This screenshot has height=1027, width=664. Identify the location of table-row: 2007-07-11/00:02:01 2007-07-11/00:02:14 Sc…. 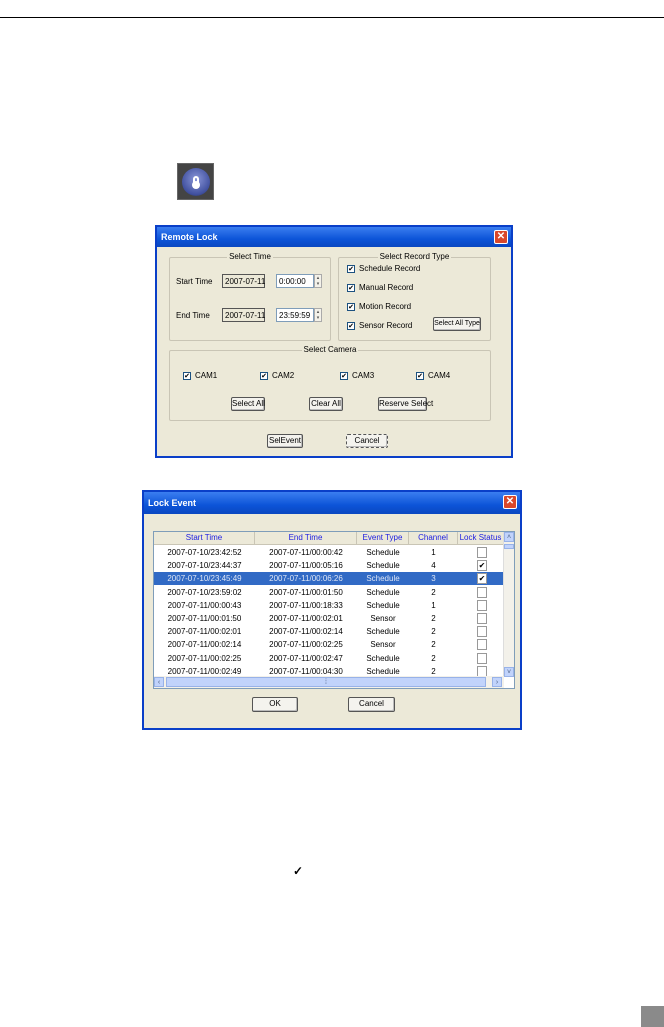
(329, 631).